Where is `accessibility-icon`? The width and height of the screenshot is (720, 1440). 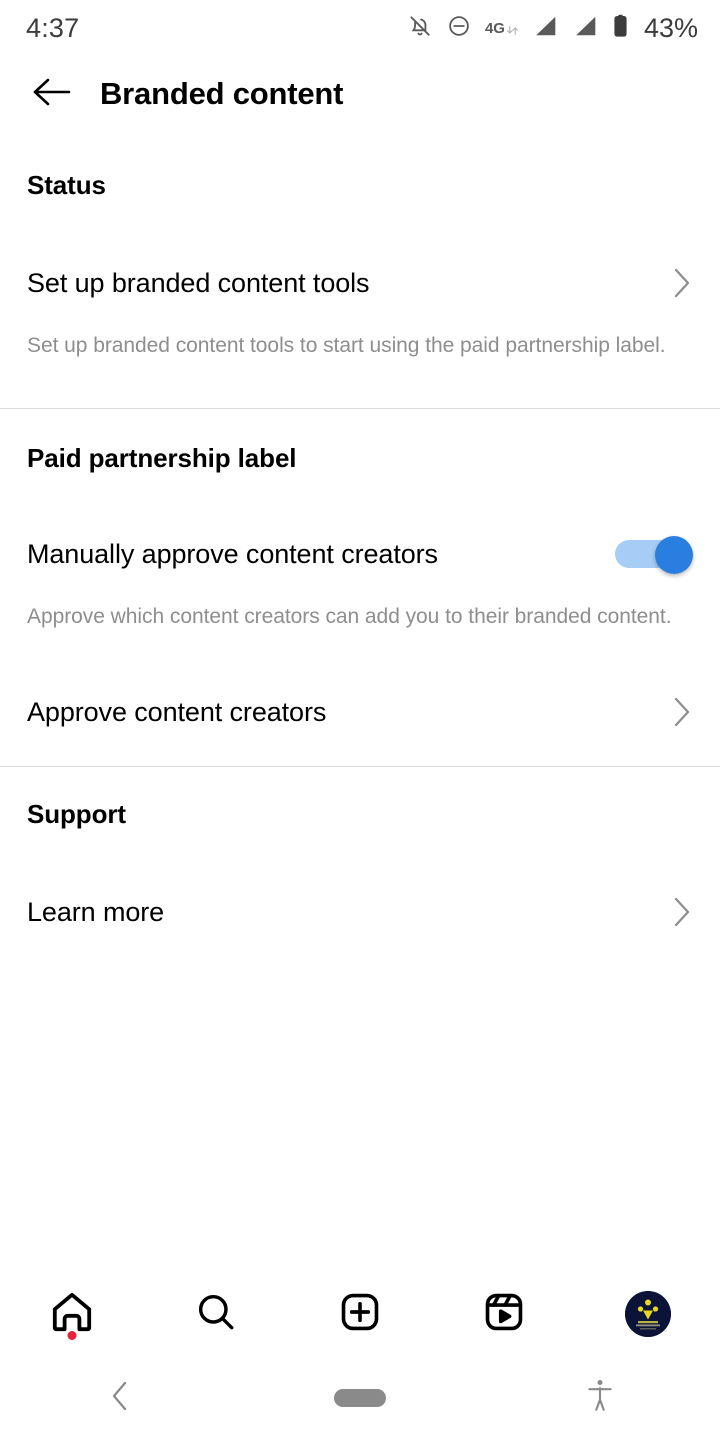 accessibility-icon is located at coordinates (600, 1398).